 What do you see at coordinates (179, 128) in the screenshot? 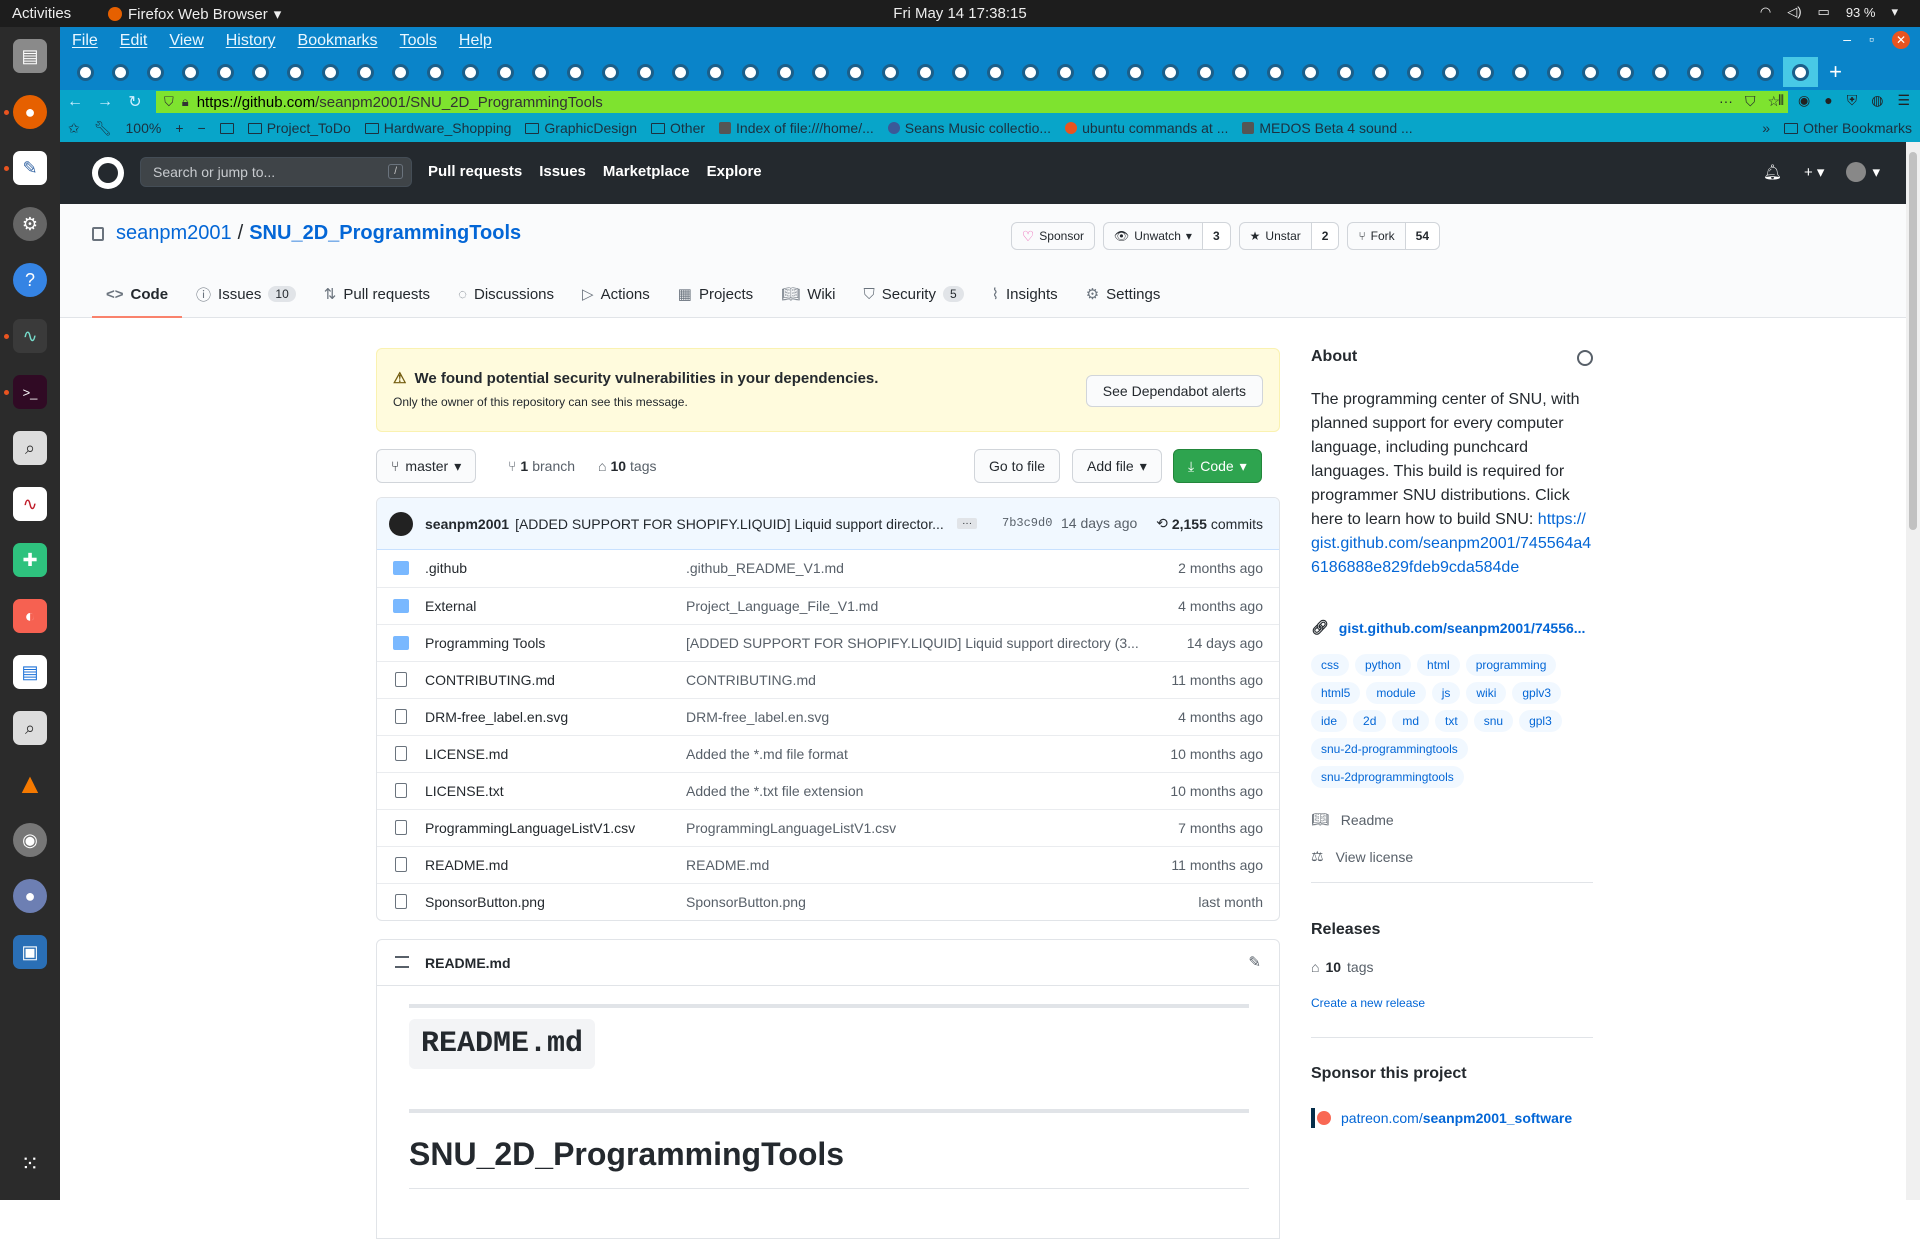
I see `zoom-in-icon: +` at bounding box center [179, 128].